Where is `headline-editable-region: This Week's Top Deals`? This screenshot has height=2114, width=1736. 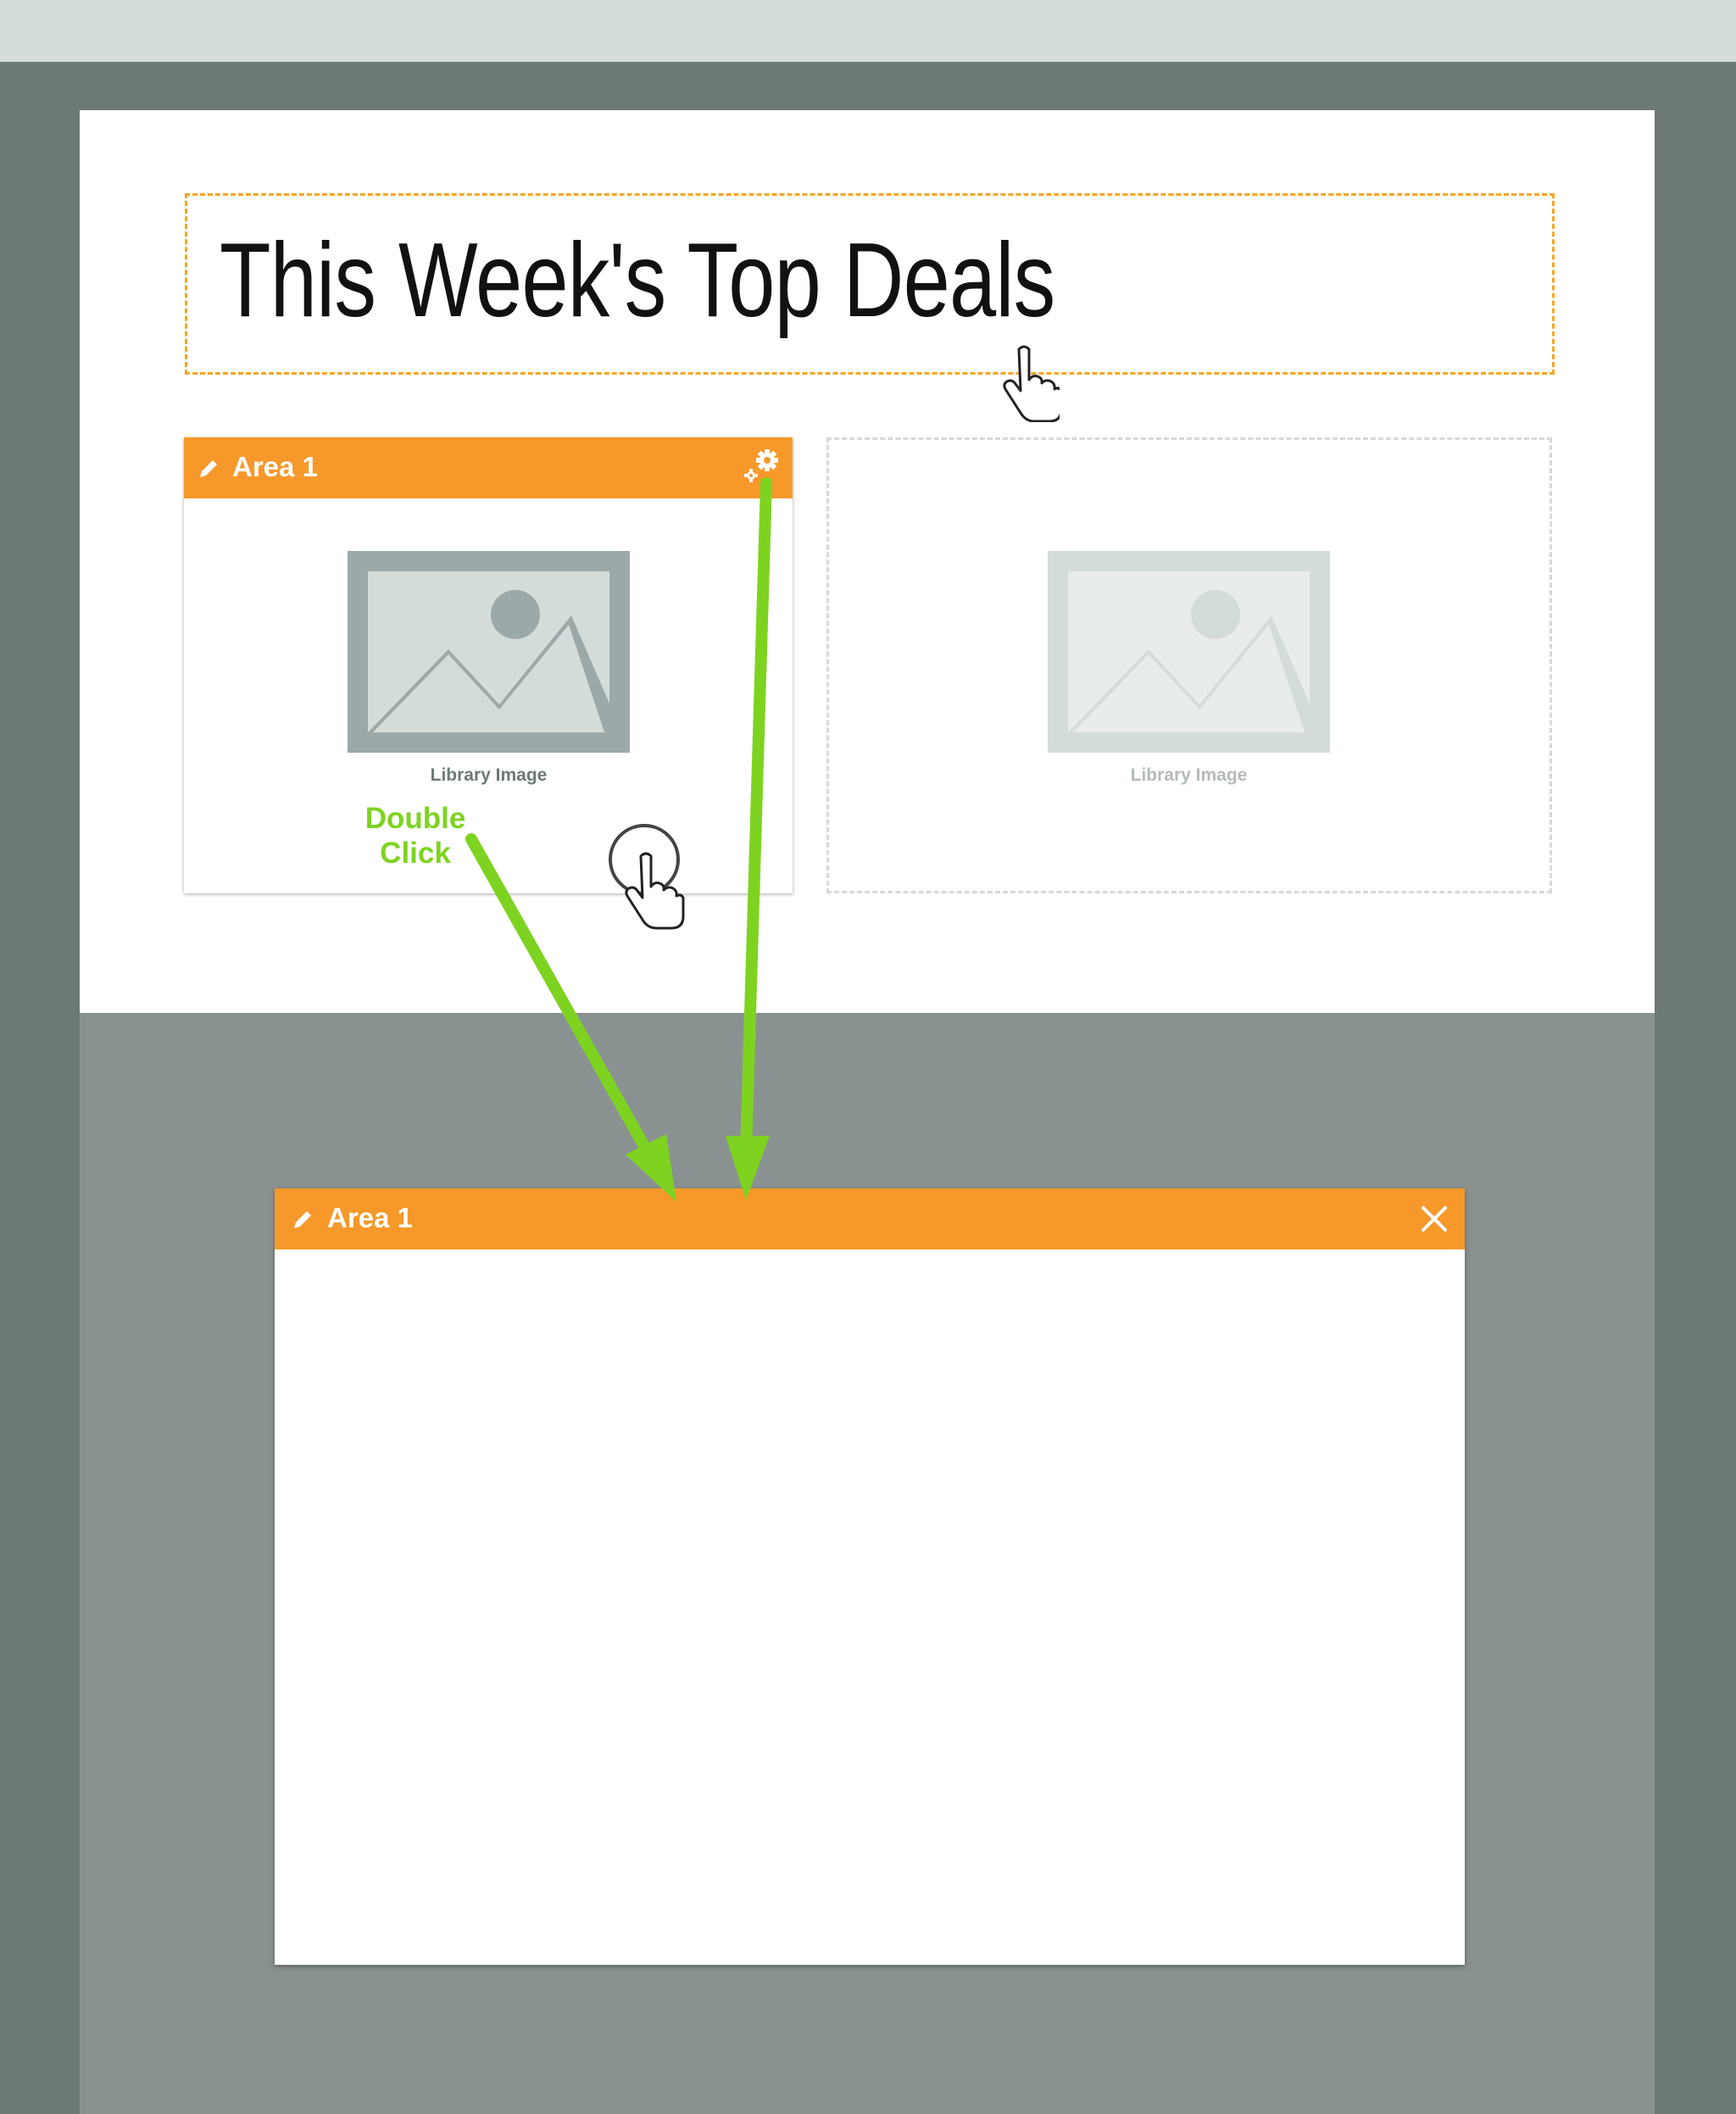 headline-editable-region: This Week's Top Deals is located at coordinates (870, 284).